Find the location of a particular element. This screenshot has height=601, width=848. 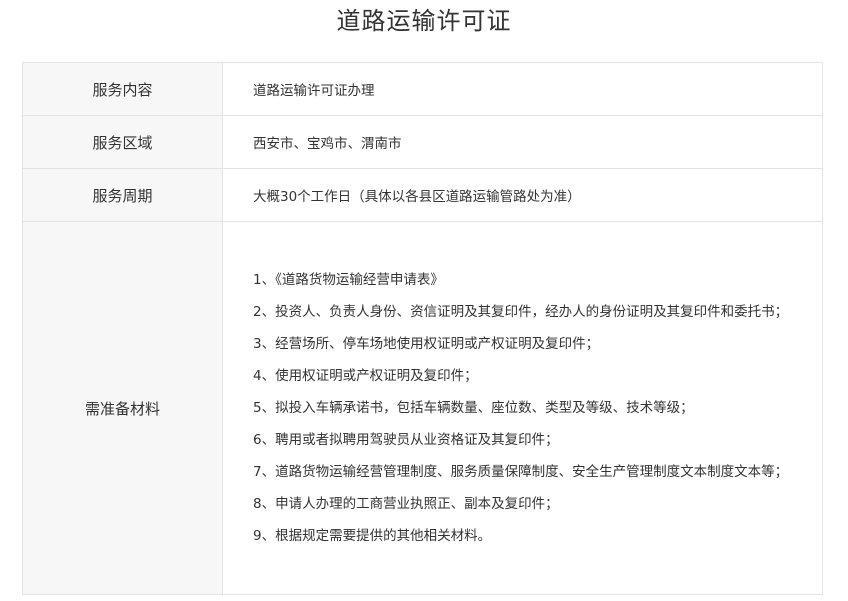

service-content-label: 服务内容 is located at coordinates (122, 89).